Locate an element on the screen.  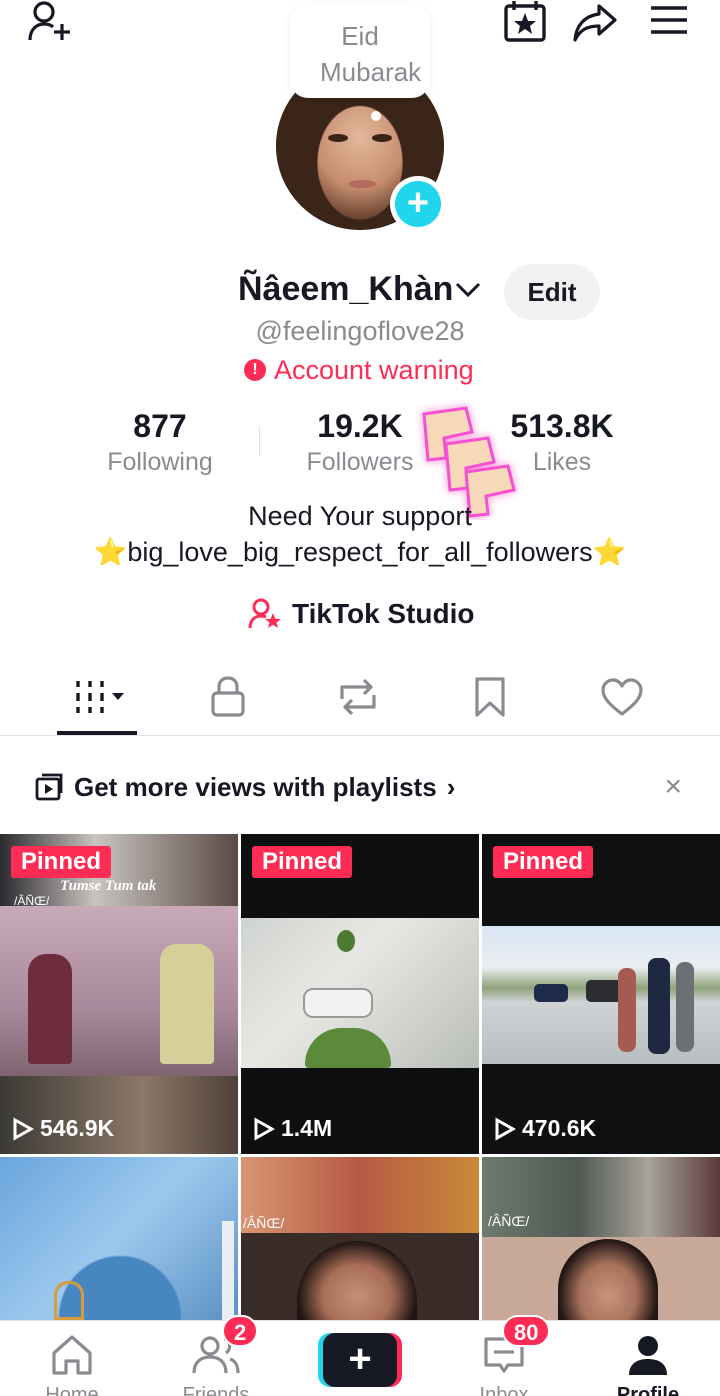
add-story-button: + is located at coordinates (418, 204).